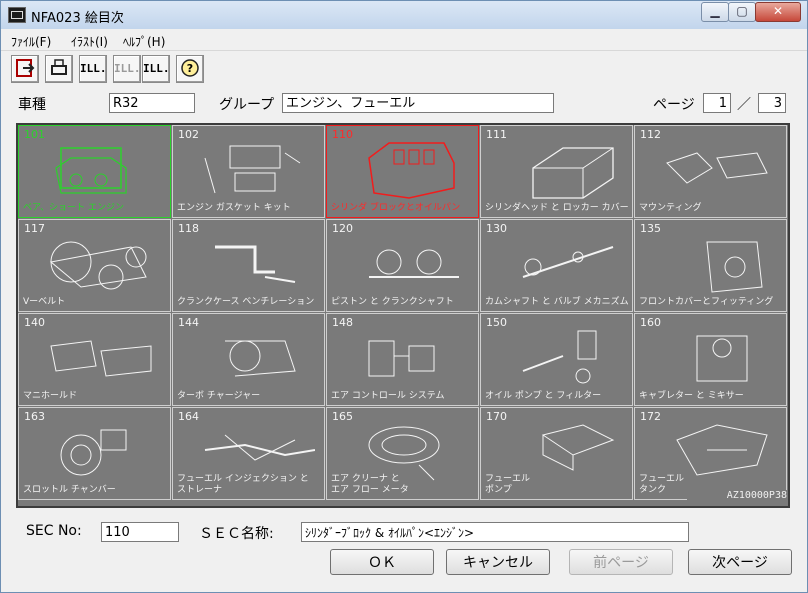  I want to click on illustration-cell-172: 172 フューエル タンク, so click(710, 453).